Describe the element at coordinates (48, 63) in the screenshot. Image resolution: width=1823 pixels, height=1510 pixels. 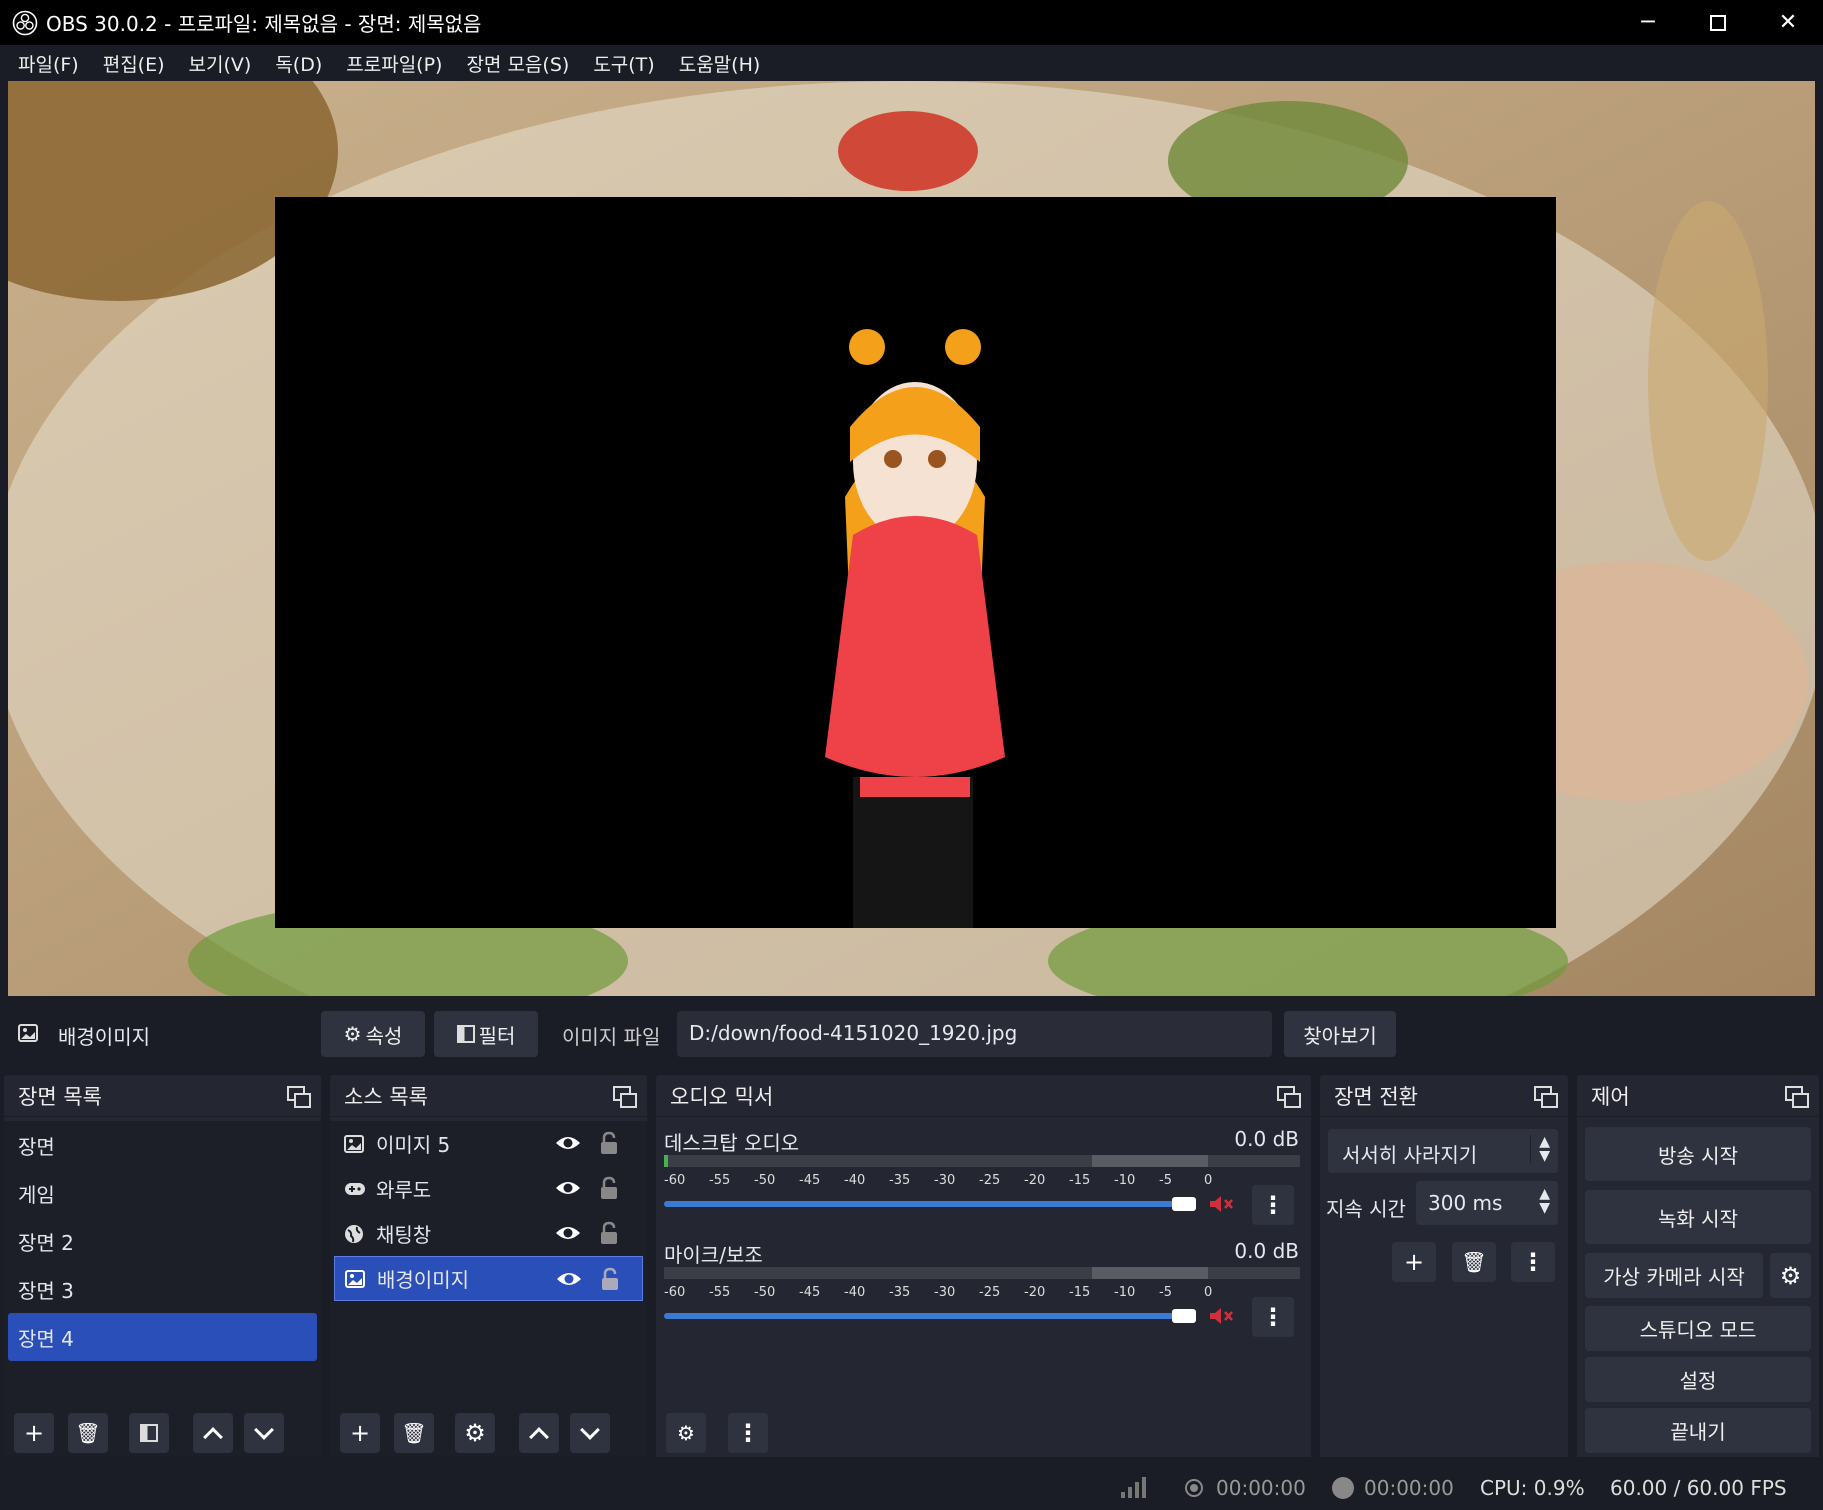
I see `menu-file: 파일(F)` at that location.